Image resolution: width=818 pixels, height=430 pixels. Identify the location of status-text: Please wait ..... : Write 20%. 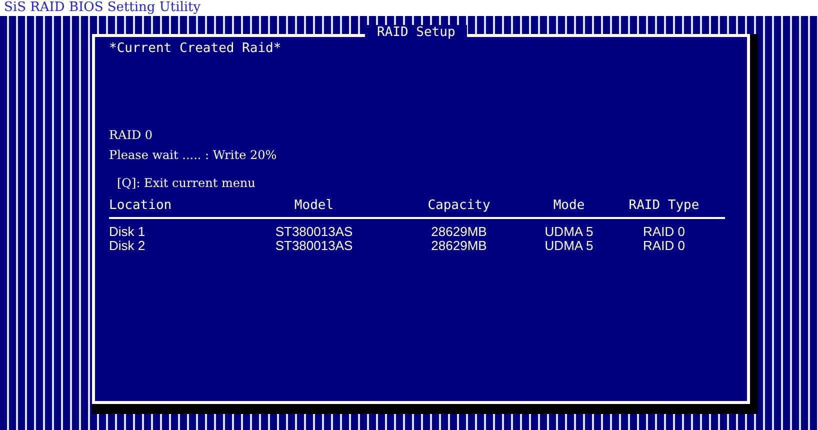
(193, 155).